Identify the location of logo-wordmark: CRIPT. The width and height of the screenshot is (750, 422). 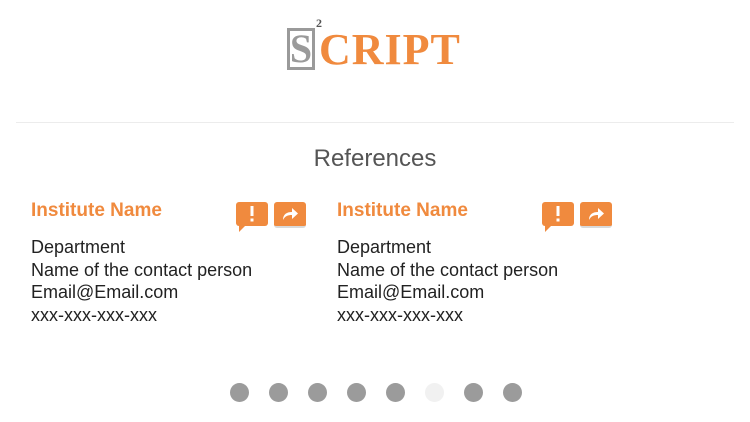
(390, 49).